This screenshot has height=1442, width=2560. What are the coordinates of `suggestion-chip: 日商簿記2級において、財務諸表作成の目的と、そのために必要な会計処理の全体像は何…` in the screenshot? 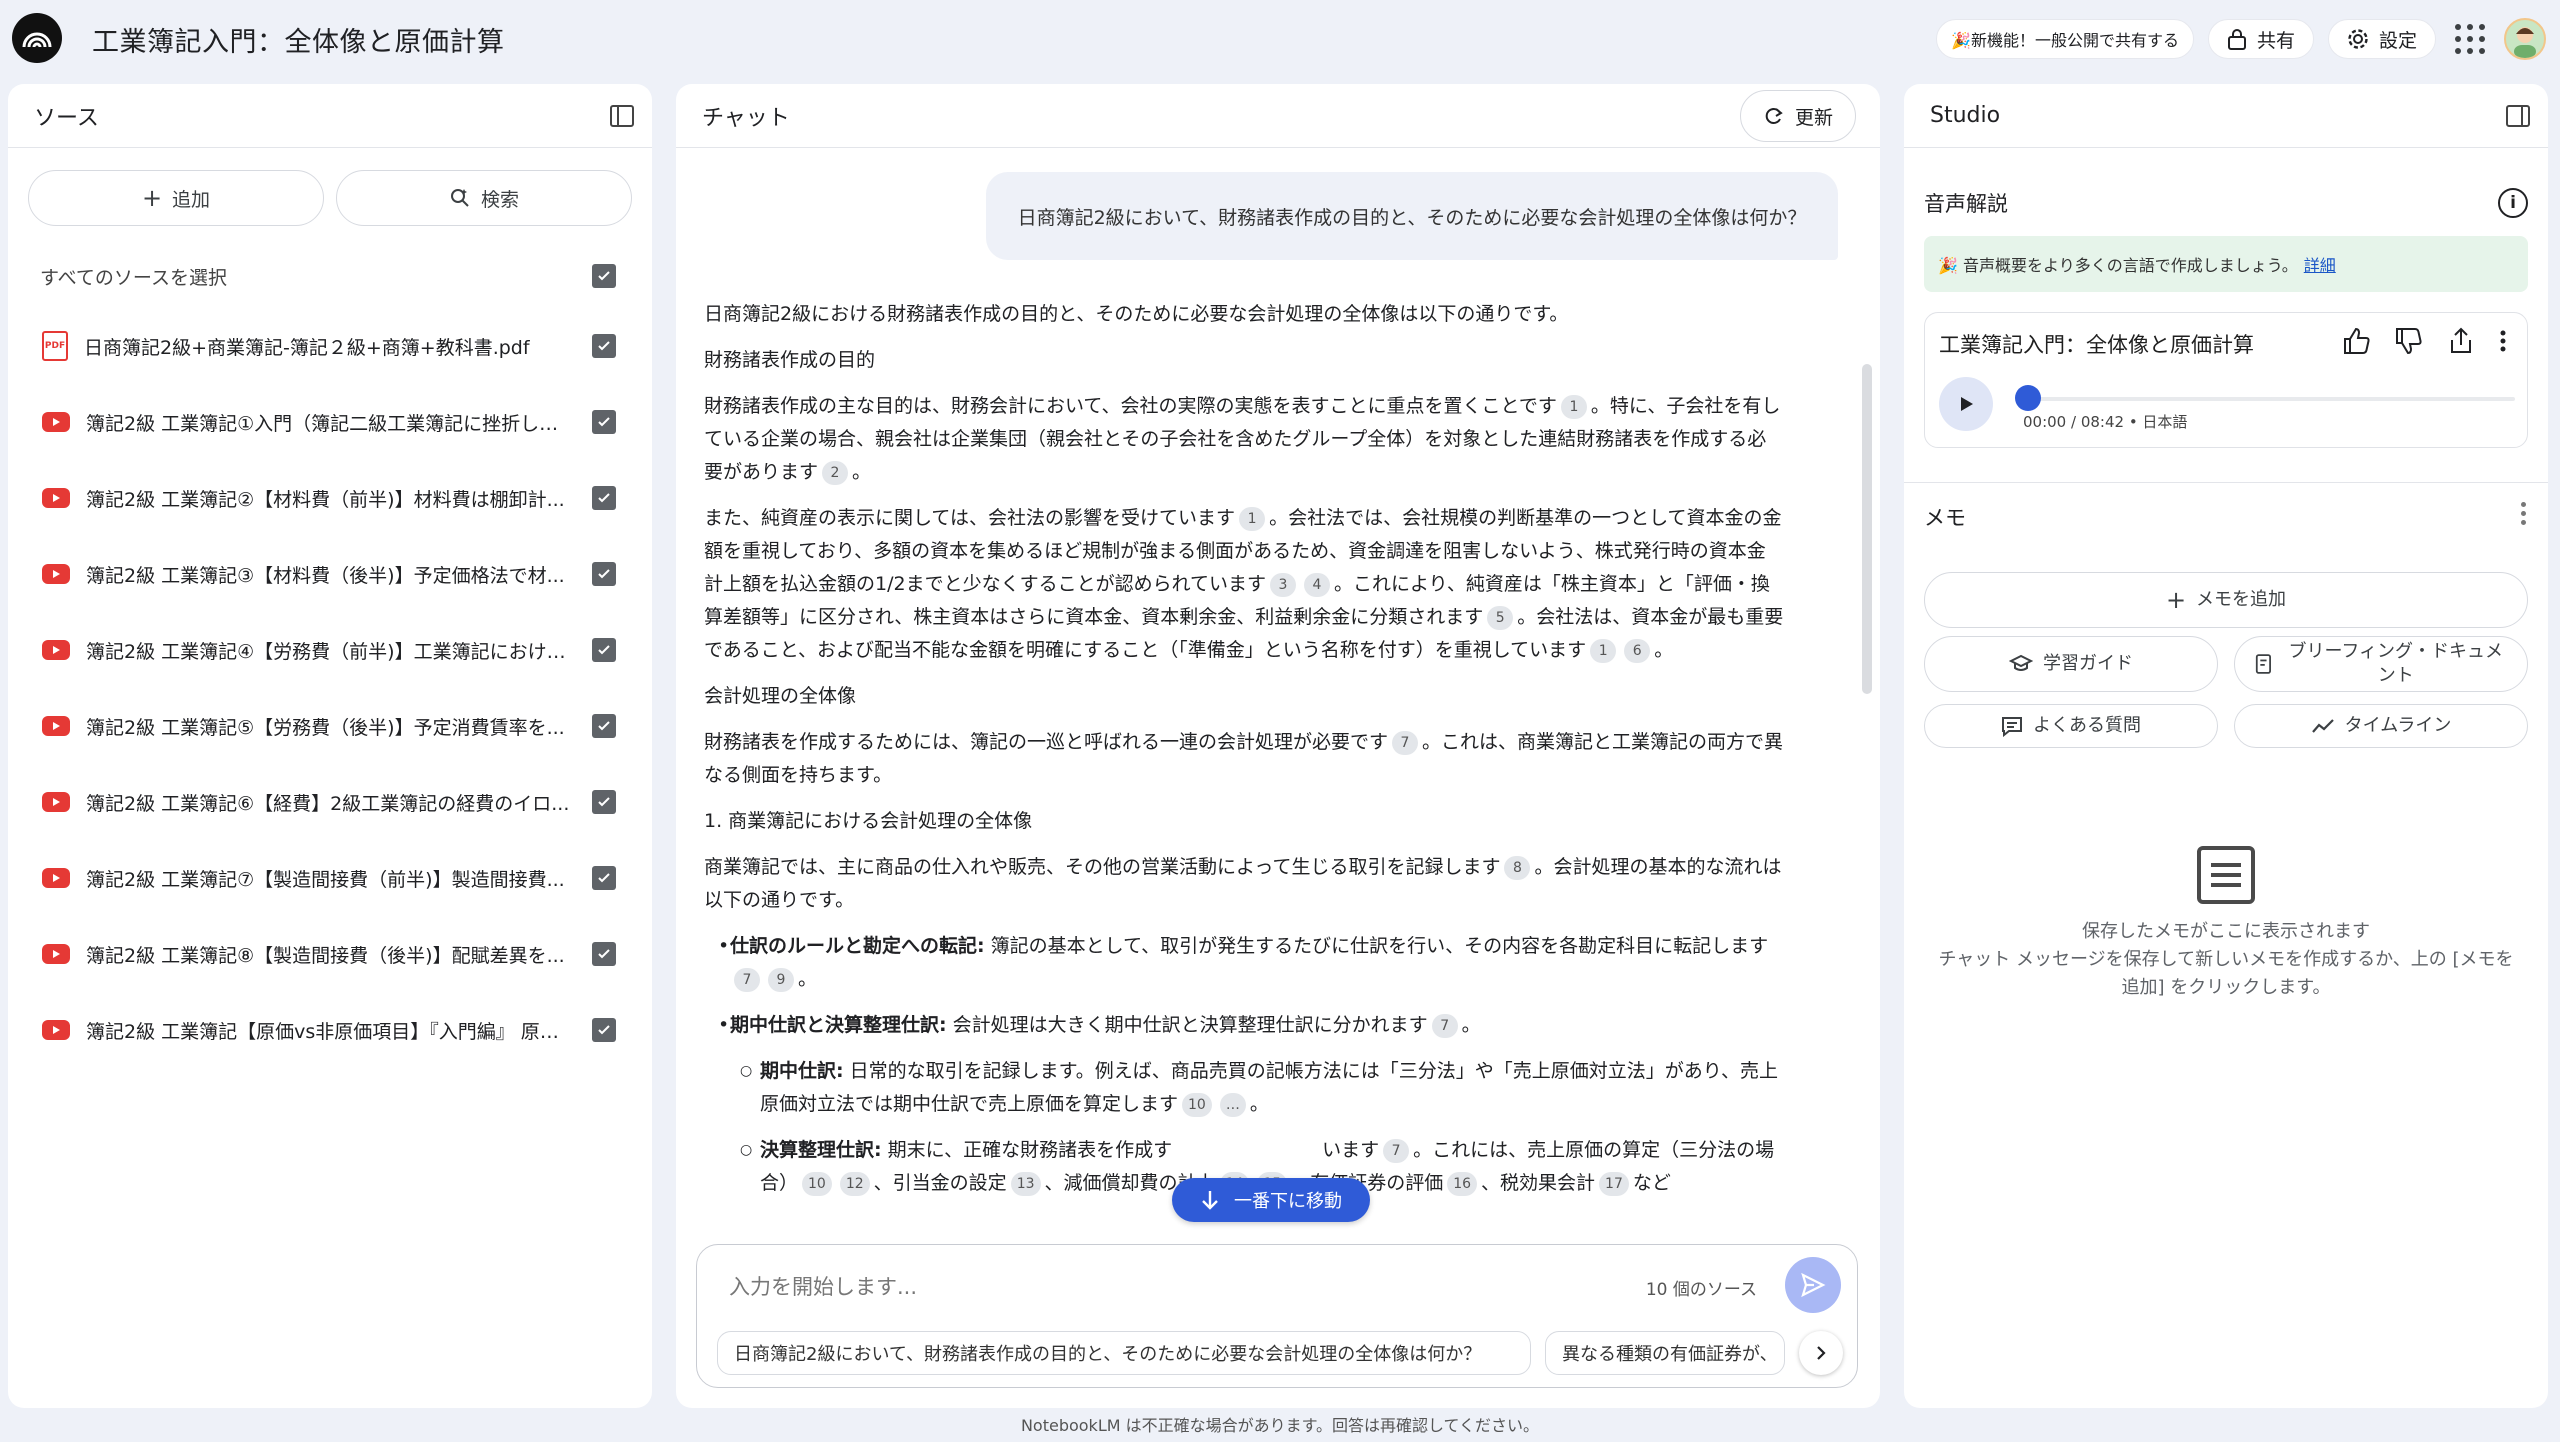 It's located at (1124, 1353).